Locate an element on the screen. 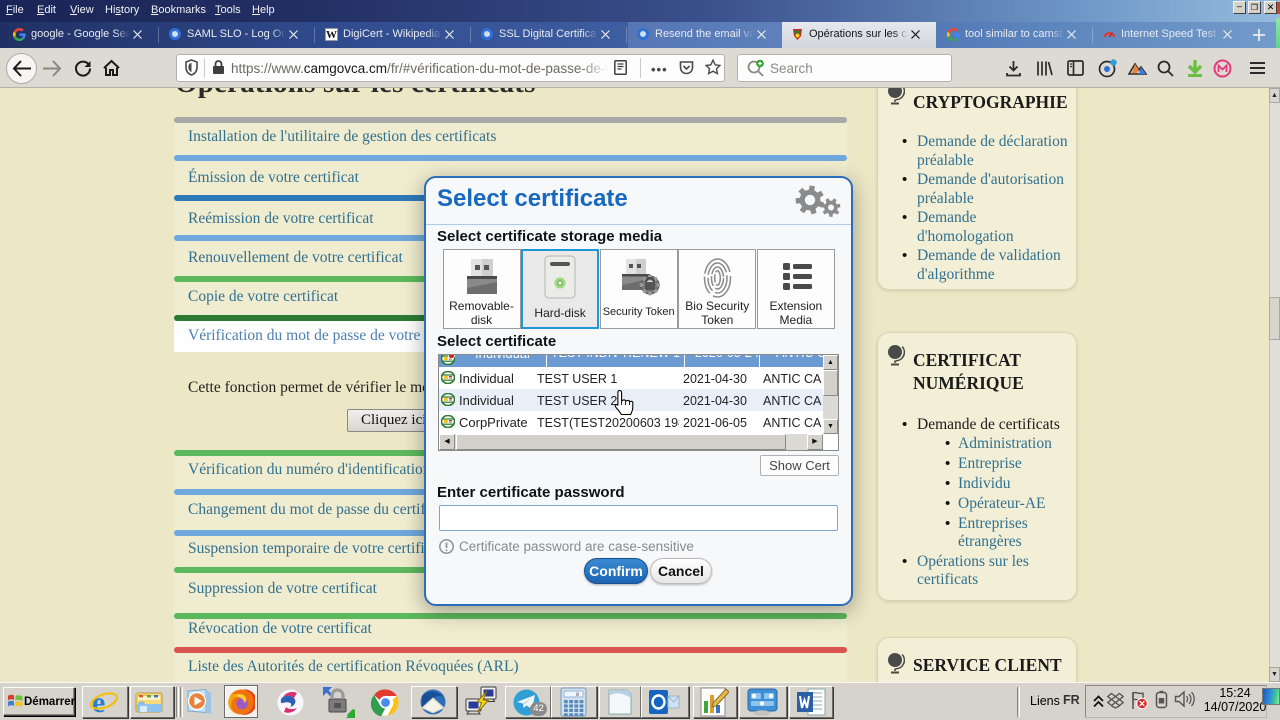 The image size is (1280, 720). svg-text: e is located at coordinates (98, 702).